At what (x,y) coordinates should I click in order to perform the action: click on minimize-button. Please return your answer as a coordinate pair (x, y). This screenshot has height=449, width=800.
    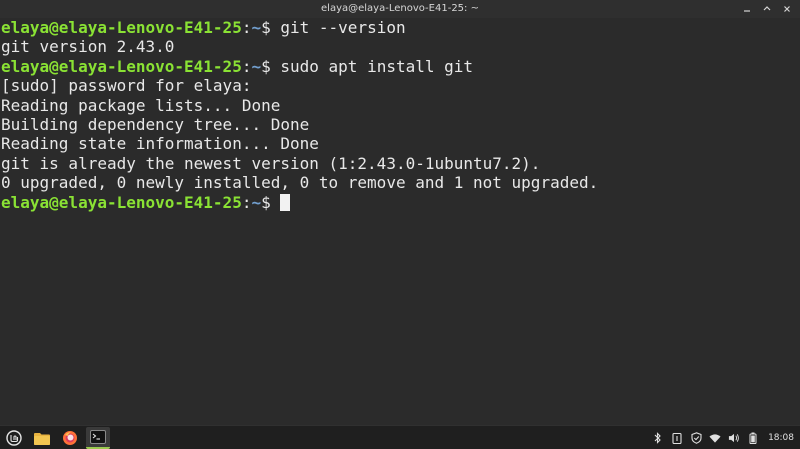
    Looking at the image, I should click on (747, 9).